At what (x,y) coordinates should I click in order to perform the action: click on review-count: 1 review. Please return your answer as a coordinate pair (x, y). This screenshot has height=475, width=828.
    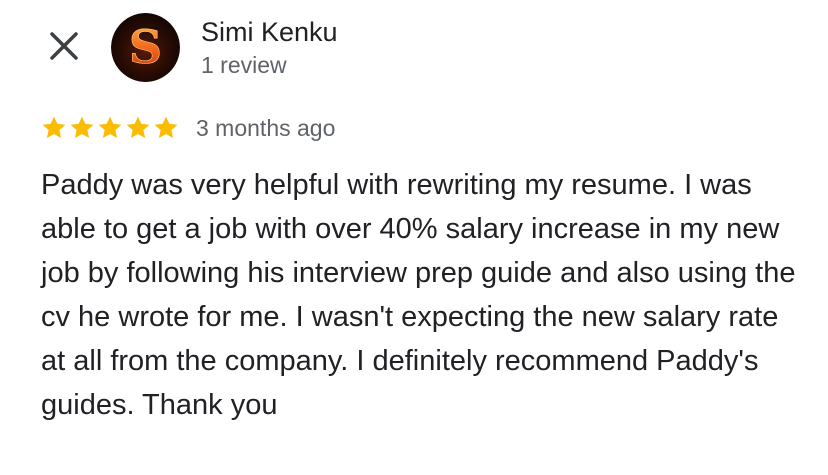
    Looking at the image, I should click on (244, 65).